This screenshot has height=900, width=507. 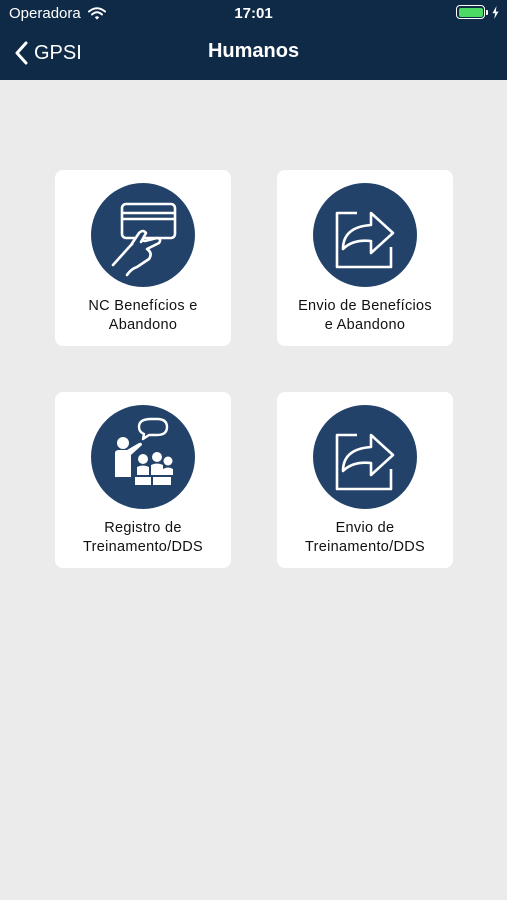 What do you see at coordinates (144, 451) in the screenshot?
I see `training-presentation-icon` at bounding box center [144, 451].